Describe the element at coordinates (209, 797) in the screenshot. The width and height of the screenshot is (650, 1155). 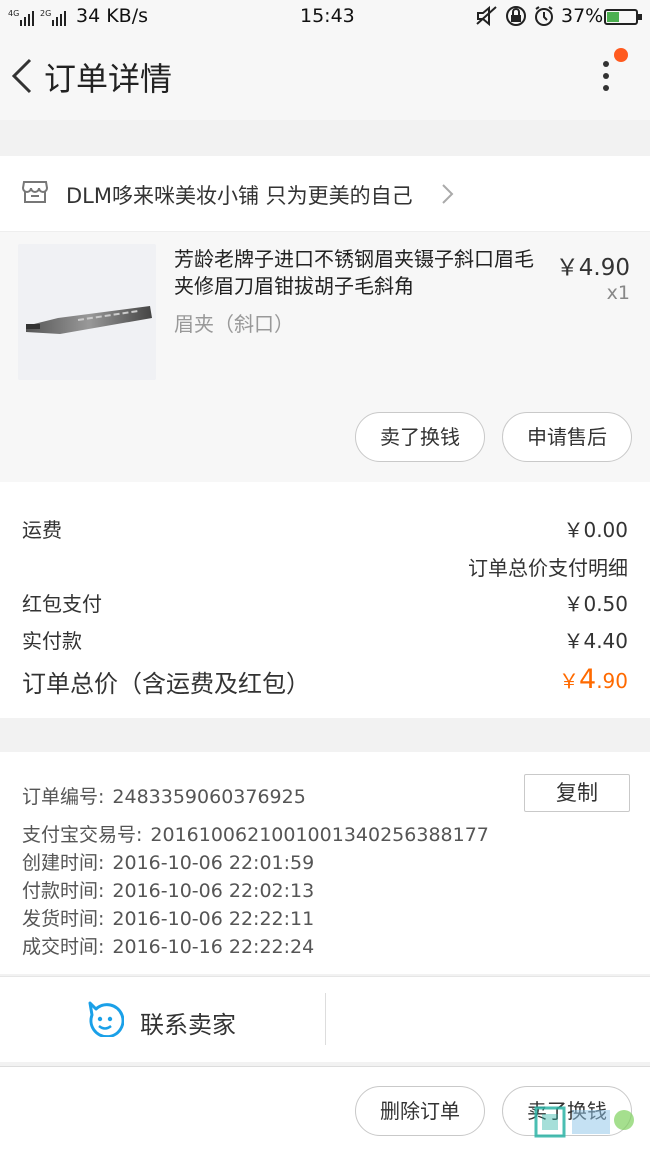
I see `order-number: 2483359060376925` at that location.